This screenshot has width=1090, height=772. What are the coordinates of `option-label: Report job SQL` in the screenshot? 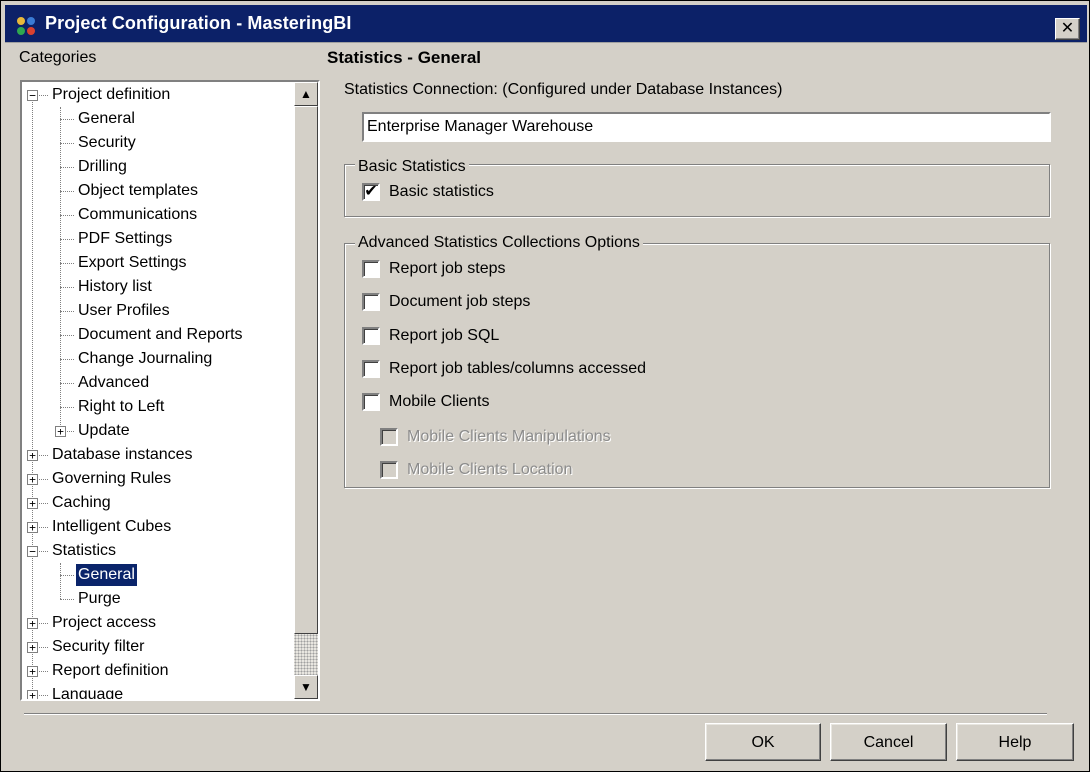 It's located at (444, 335).